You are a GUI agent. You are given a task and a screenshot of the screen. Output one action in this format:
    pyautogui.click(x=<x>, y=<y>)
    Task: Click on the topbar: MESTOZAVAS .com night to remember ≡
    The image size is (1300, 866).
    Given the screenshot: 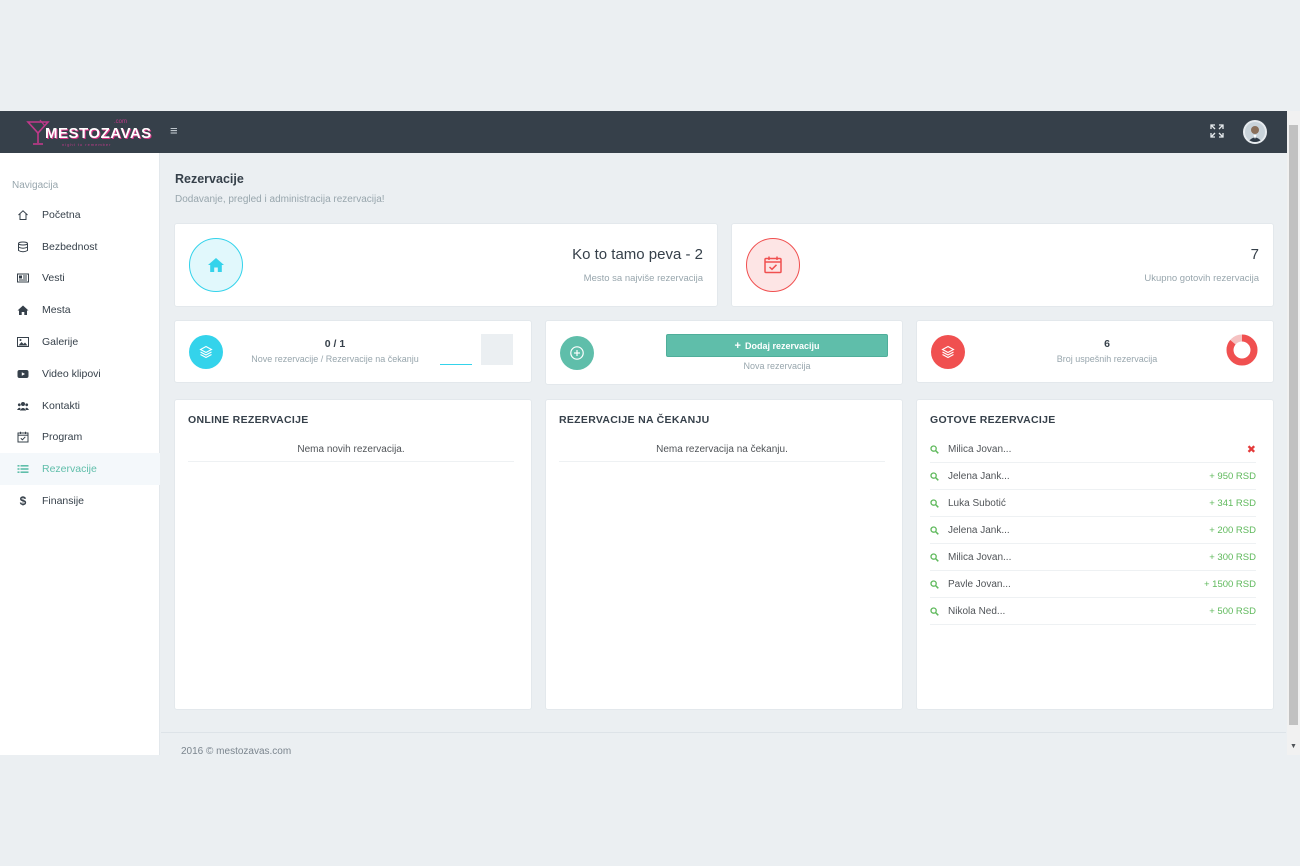 What is the action you would take?
    pyautogui.click(x=650, y=132)
    